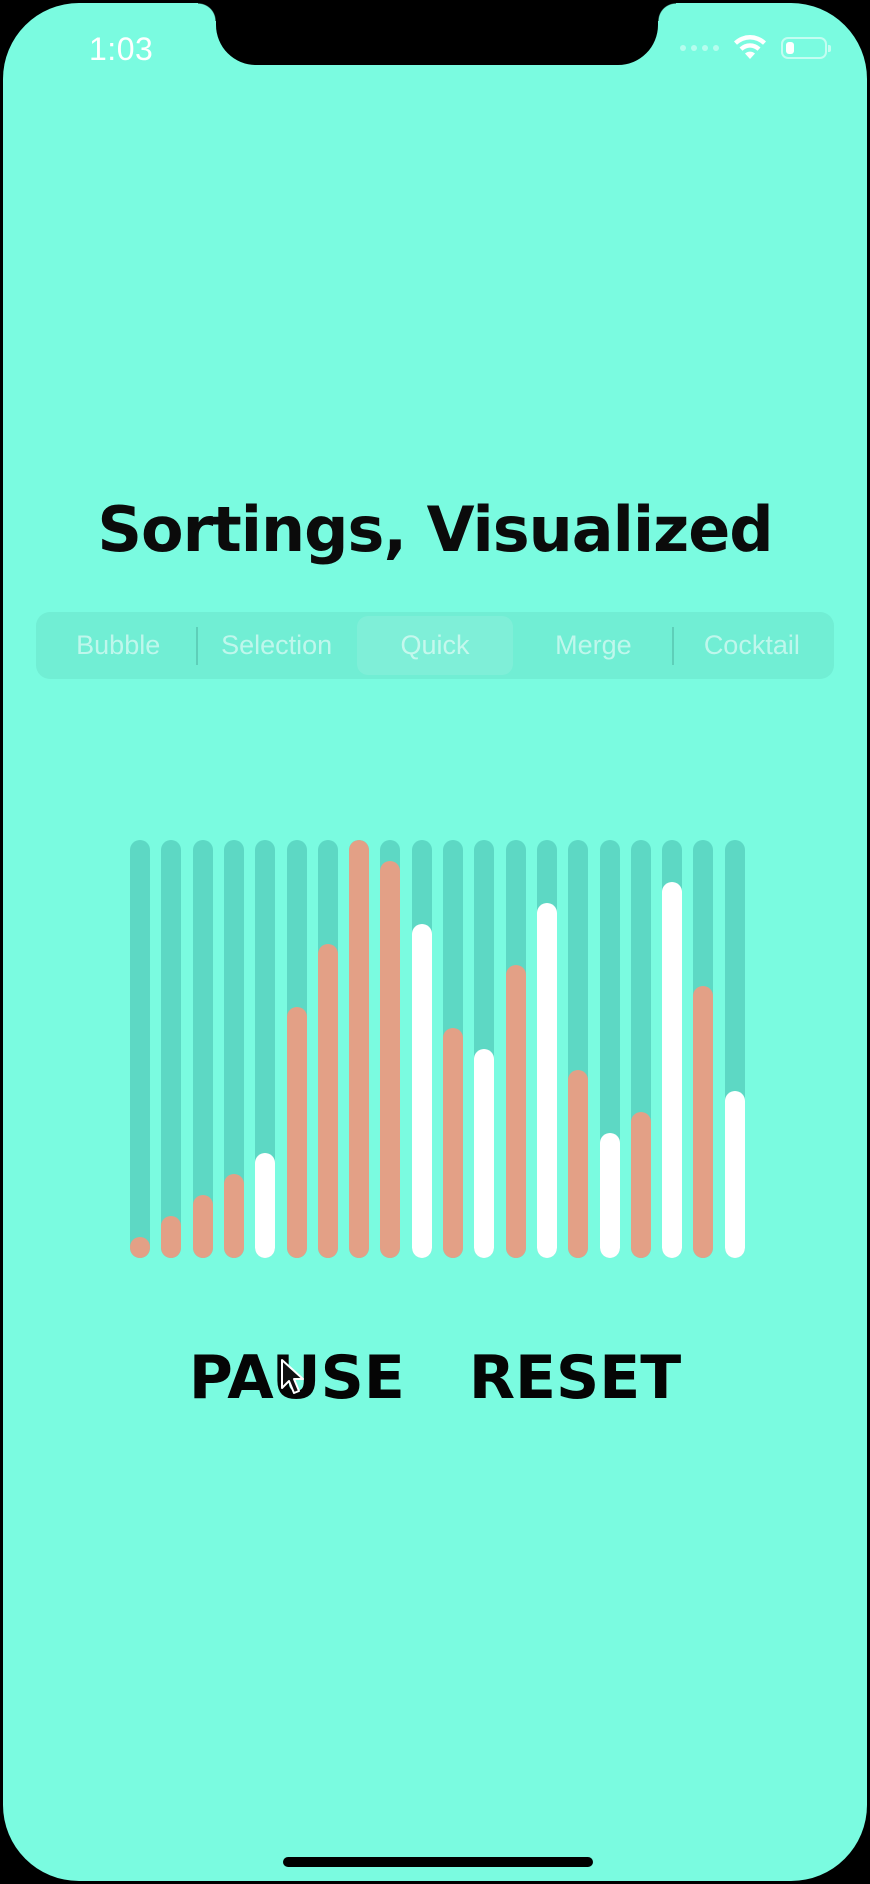 Image resolution: width=870 pixels, height=1884 pixels. I want to click on segment-selection: Selection, so click(276, 645).